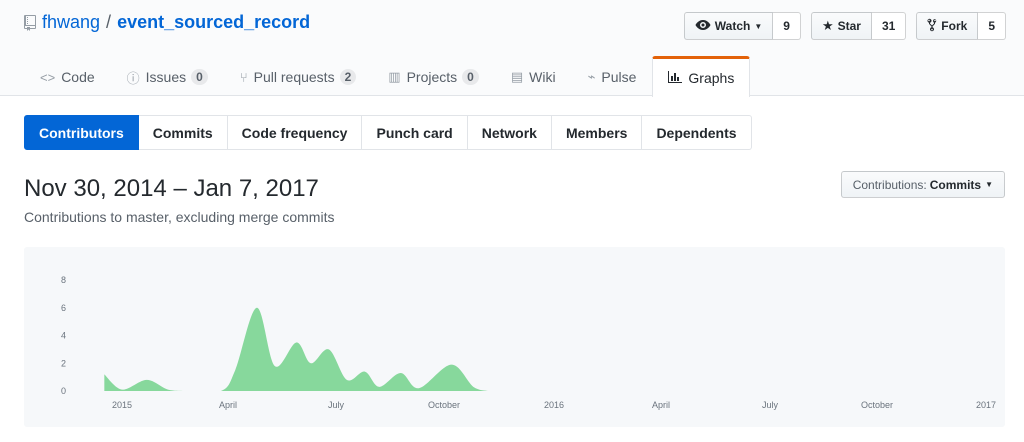 The width and height of the screenshot is (1024, 442). I want to click on watch-count: 9, so click(787, 26).